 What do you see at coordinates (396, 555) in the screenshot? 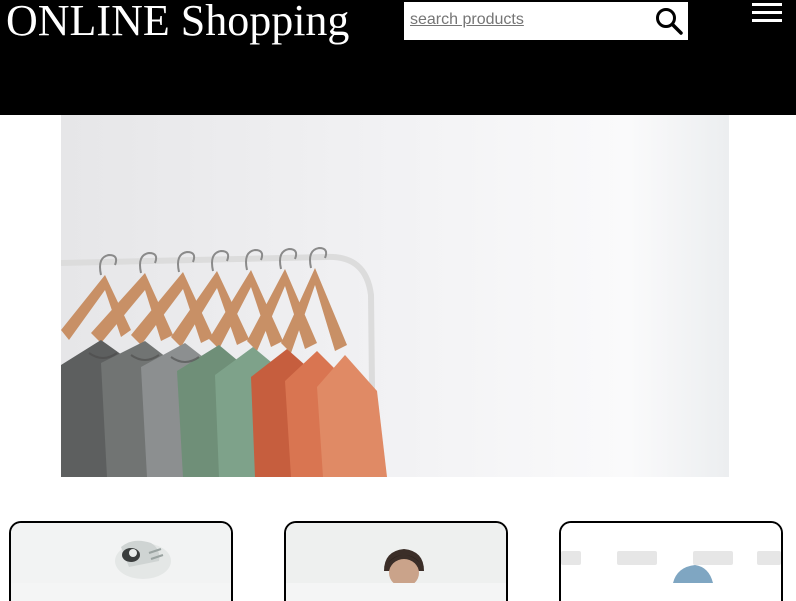
I see `man-portrait-photo` at bounding box center [396, 555].